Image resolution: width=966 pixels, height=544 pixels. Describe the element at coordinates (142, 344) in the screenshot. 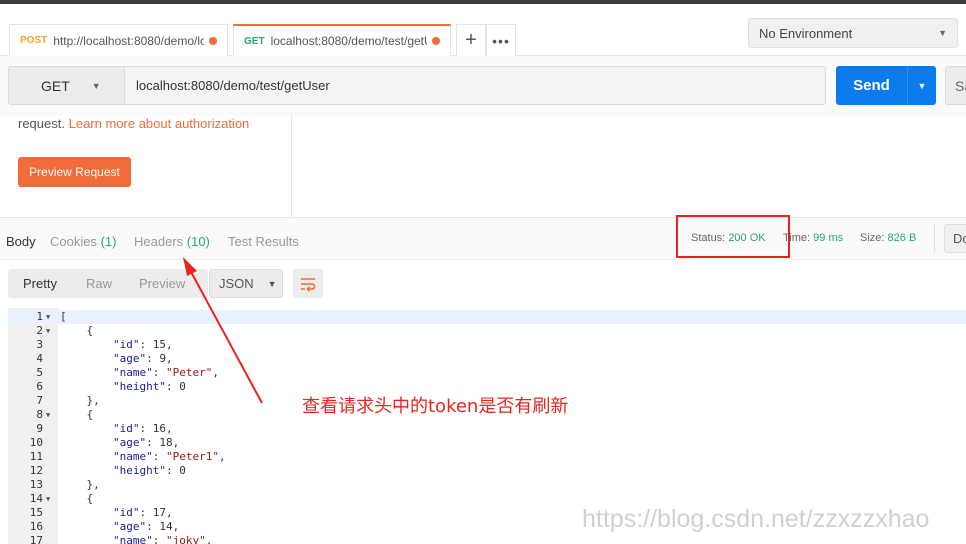

I see `code-text: "id": 15,` at that location.